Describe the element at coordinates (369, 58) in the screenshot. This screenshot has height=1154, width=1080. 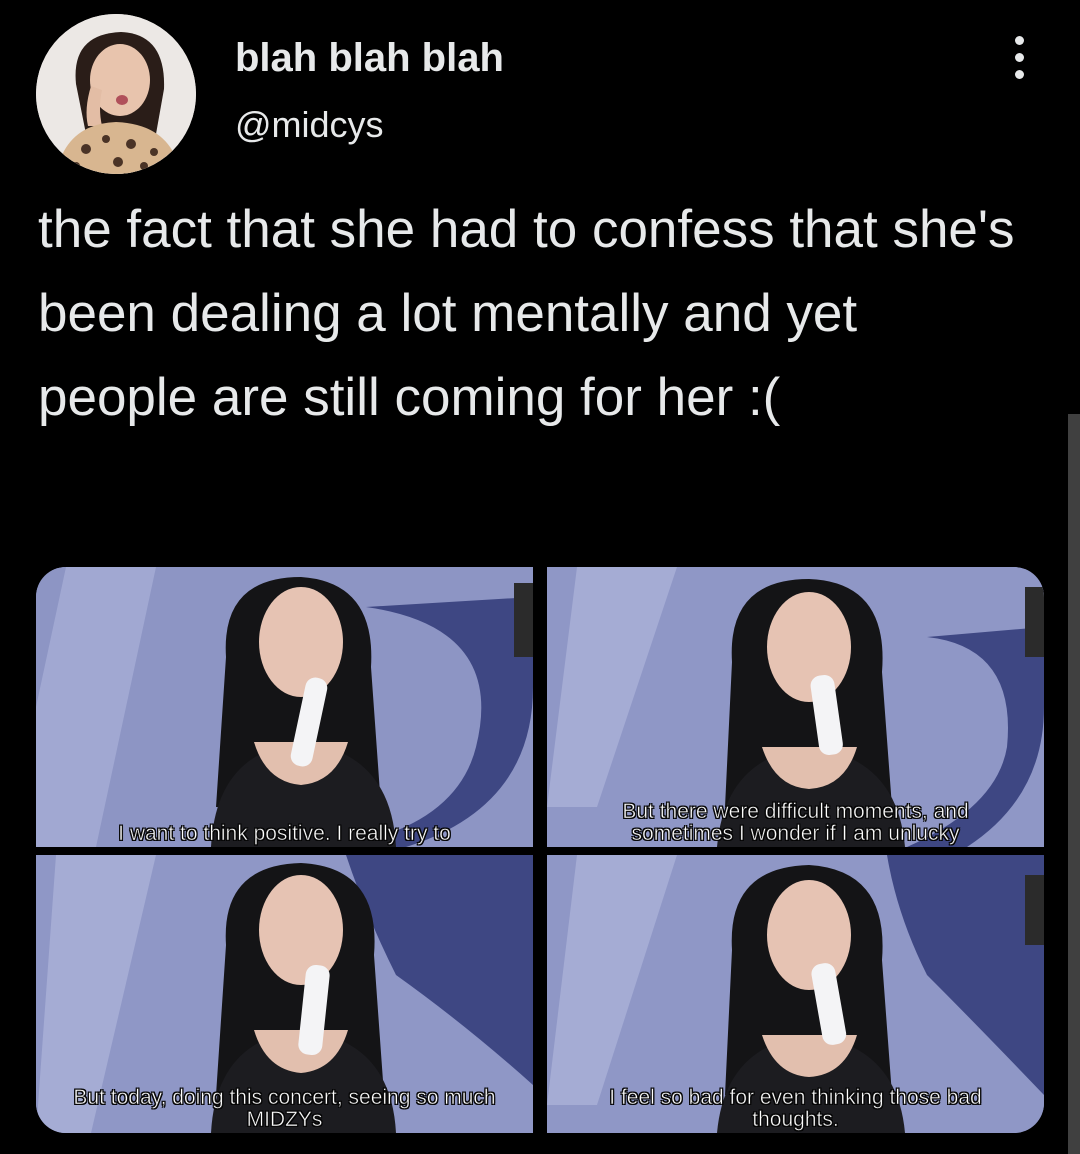
I see `display-name: blah blah blah` at that location.